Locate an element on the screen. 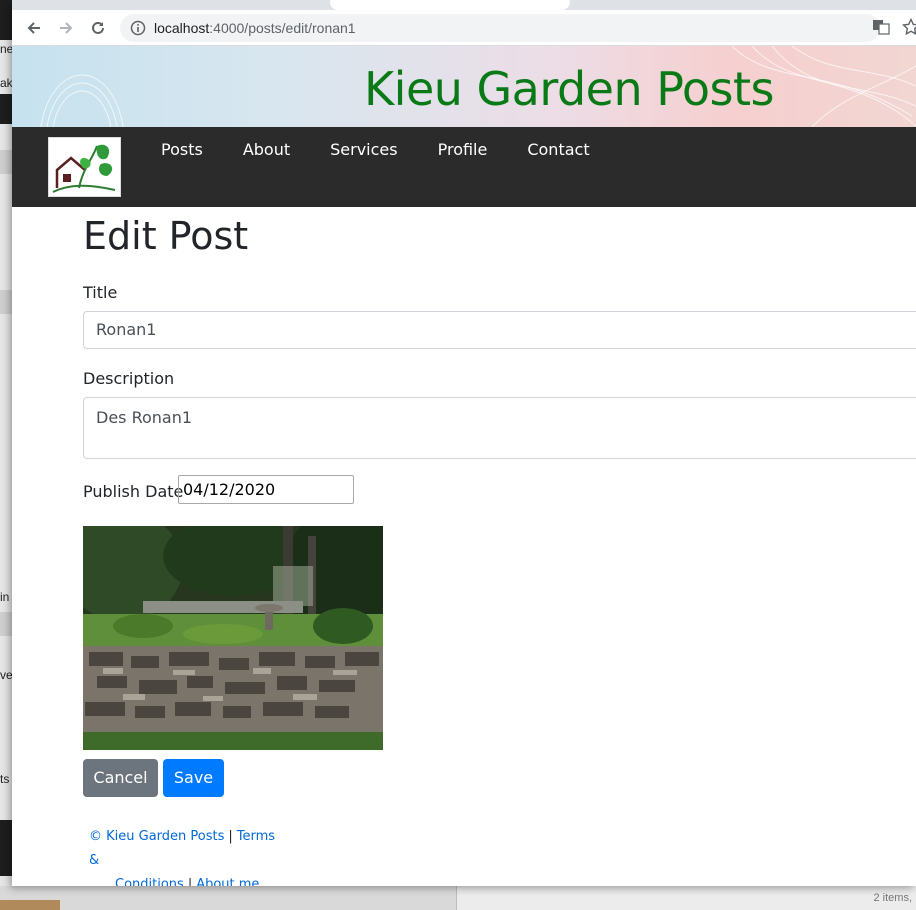 Image resolution: width=916 pixels, height=910 pixels. save-button: Save is located at coordinates (193, 778).